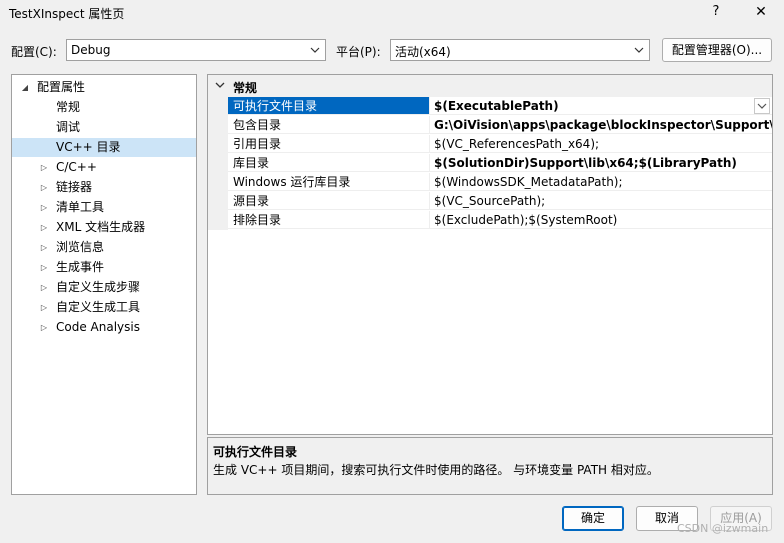 Image resolution: width=784 pixels, height=543 pixels. Describe the element at coordinates (245, 88) in the screenshot. I see `category-label: 常规` at that location.